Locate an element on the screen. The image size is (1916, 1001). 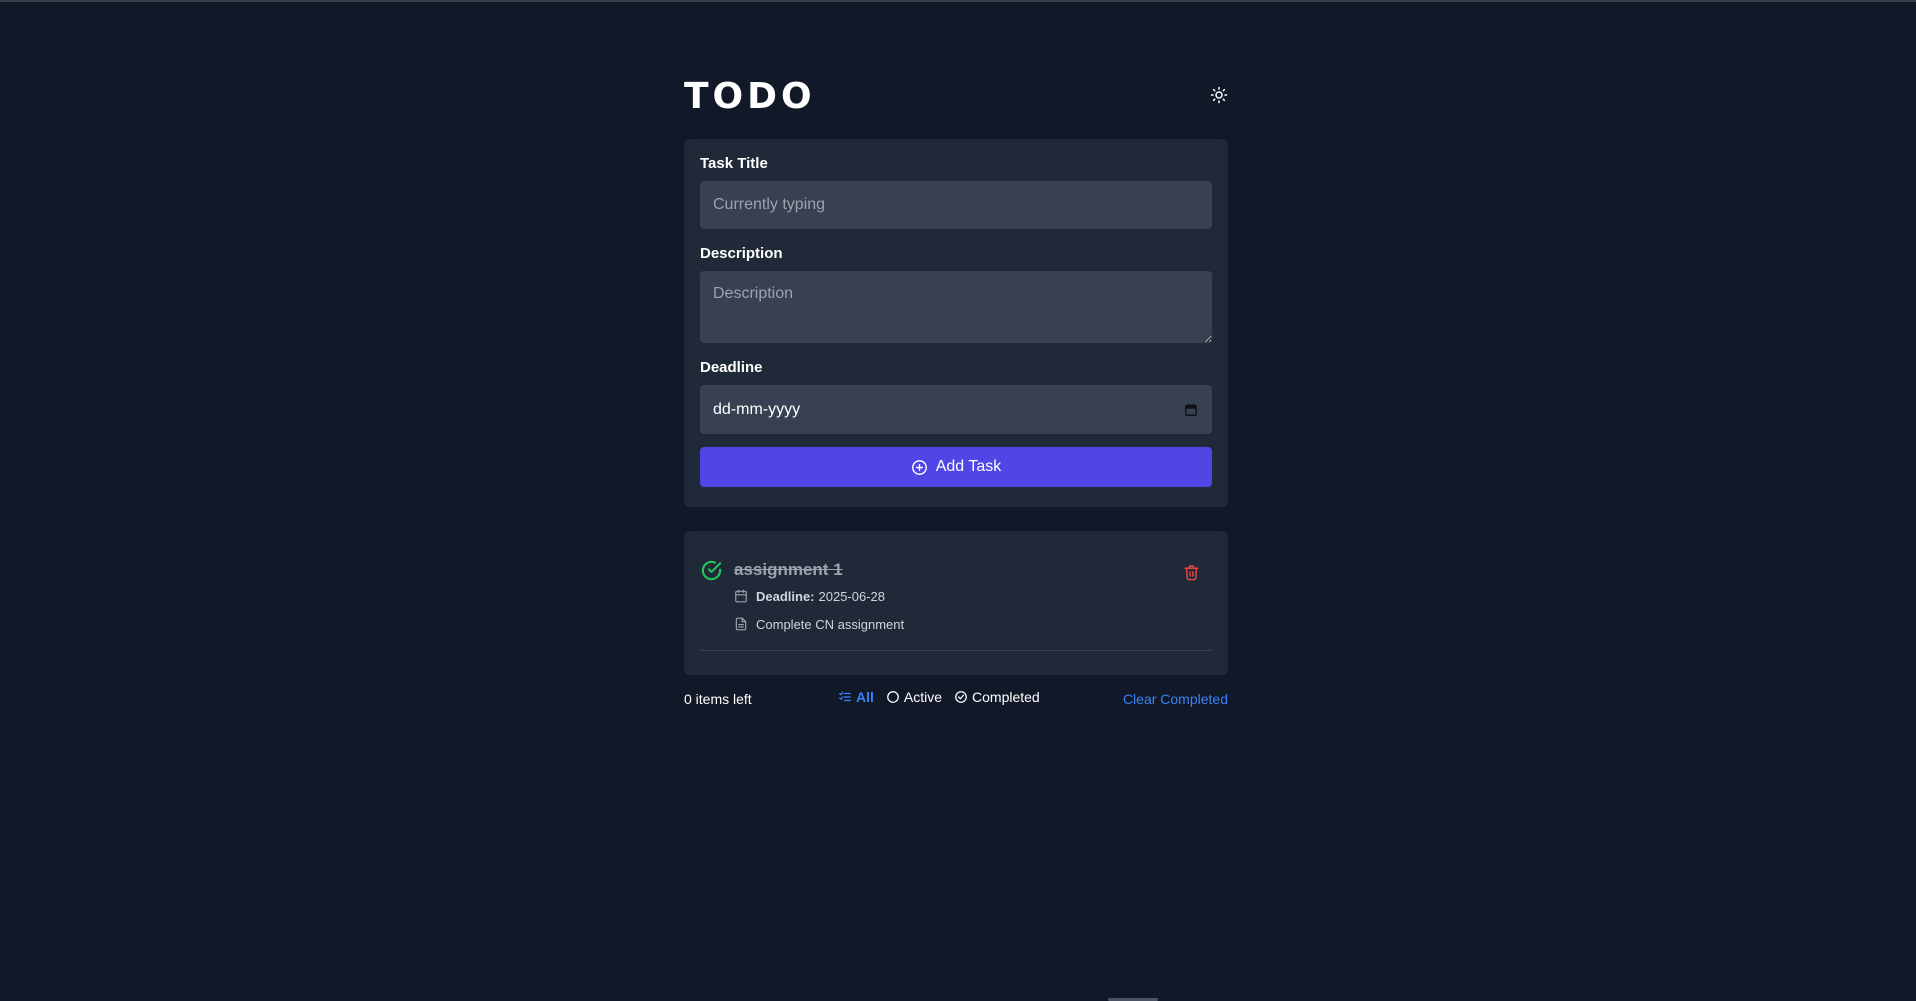
add-task-button: Add Task is located at coordinates (956, 467).